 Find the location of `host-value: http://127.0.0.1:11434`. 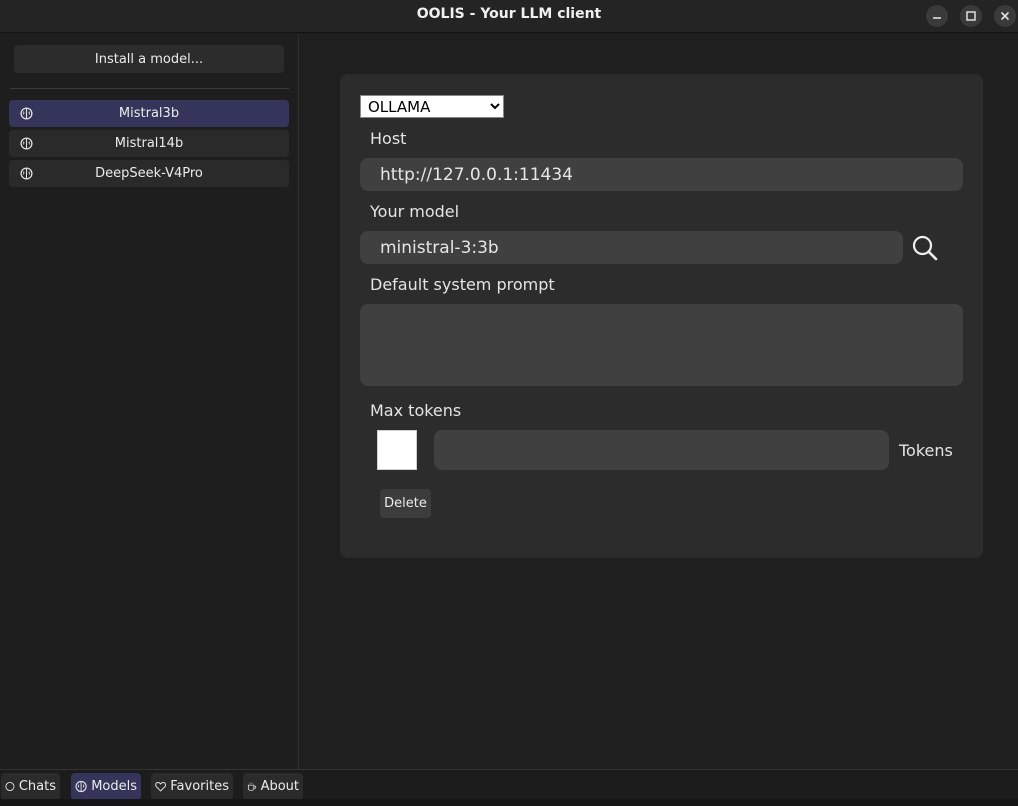

host-value: http://127.0.0.1:11434 is located at coordinates (476, 174).